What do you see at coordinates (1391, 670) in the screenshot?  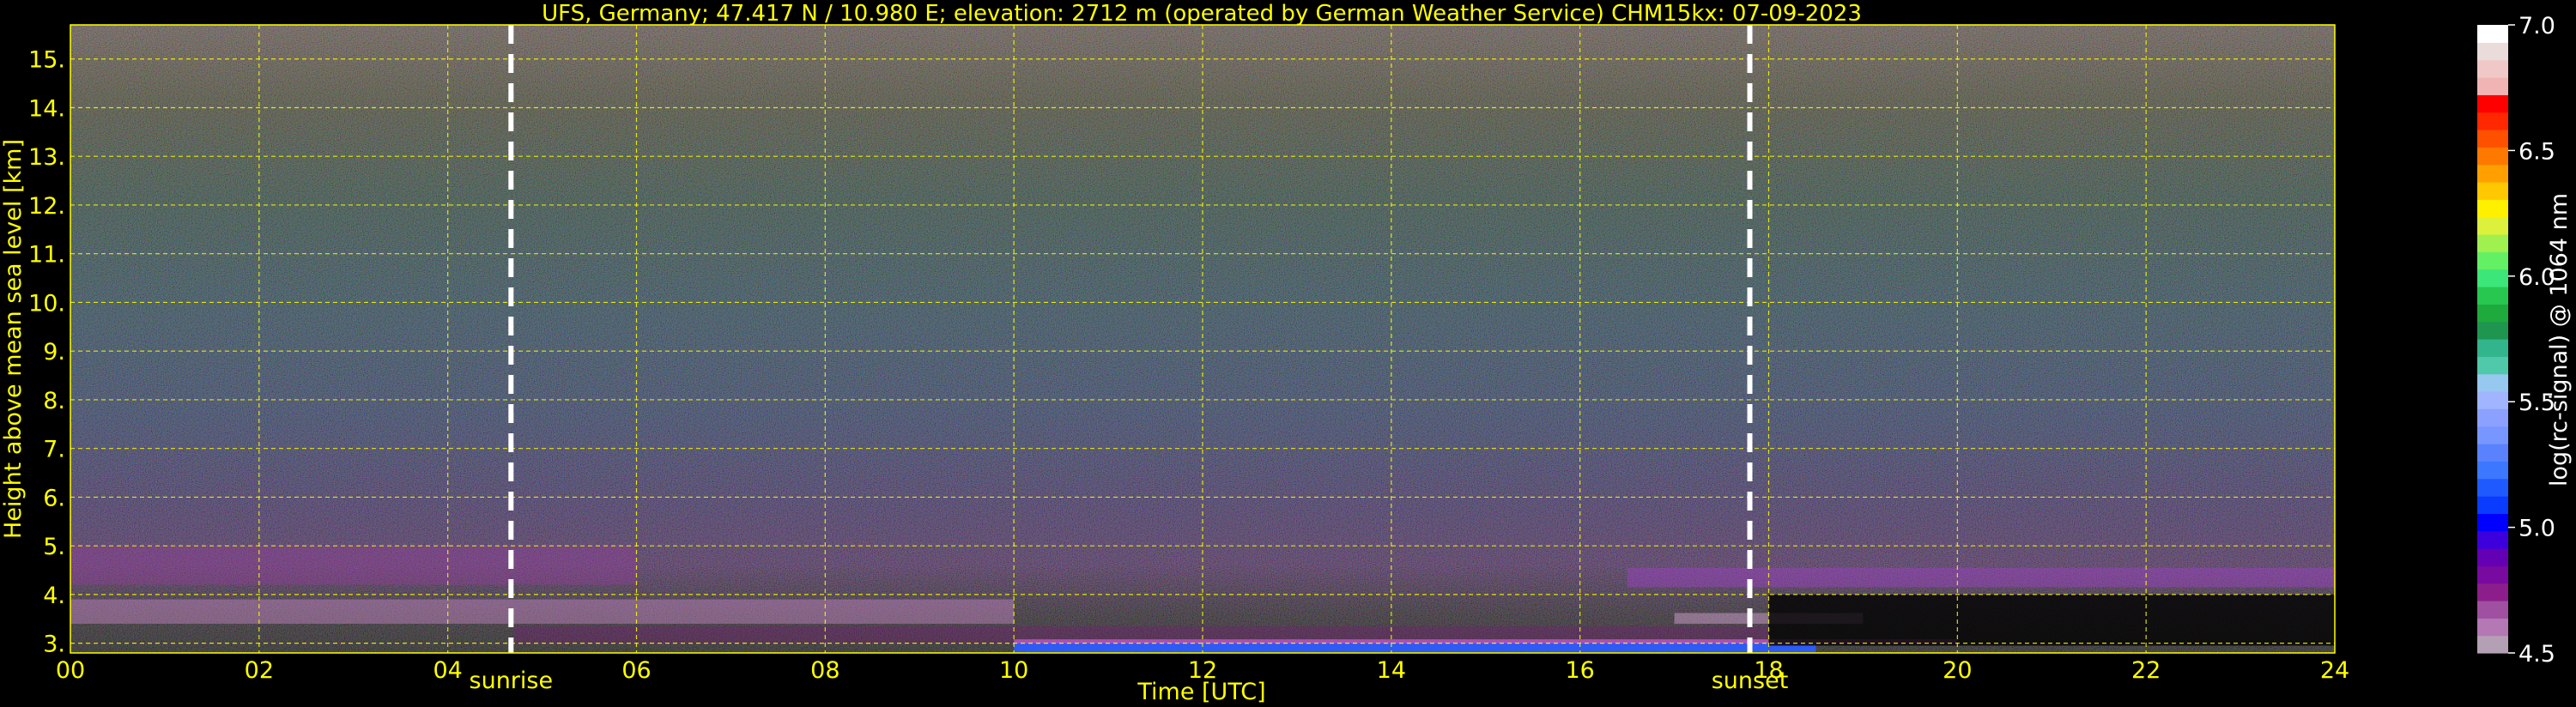 I see `x-tick-label: 14` at bounding box center [1391, 670].